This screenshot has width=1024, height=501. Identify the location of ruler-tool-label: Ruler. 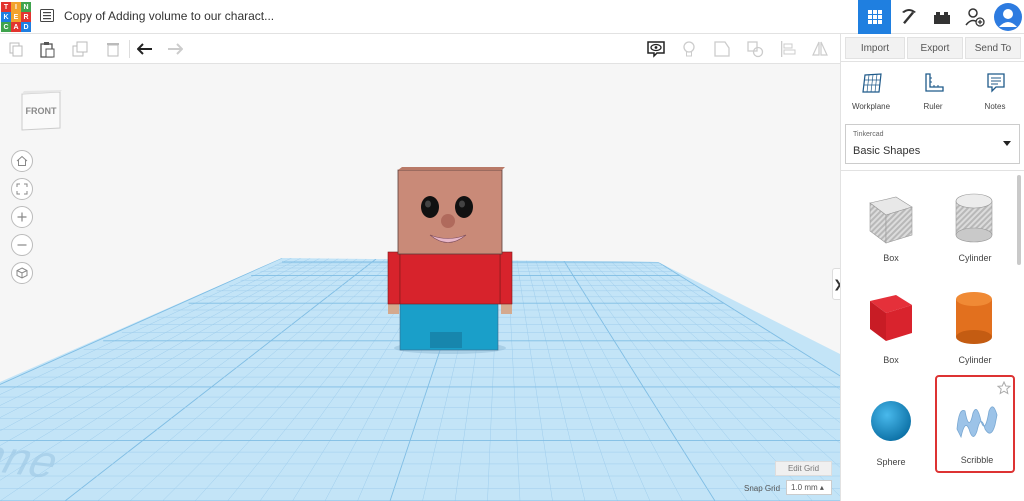
(933, 106).